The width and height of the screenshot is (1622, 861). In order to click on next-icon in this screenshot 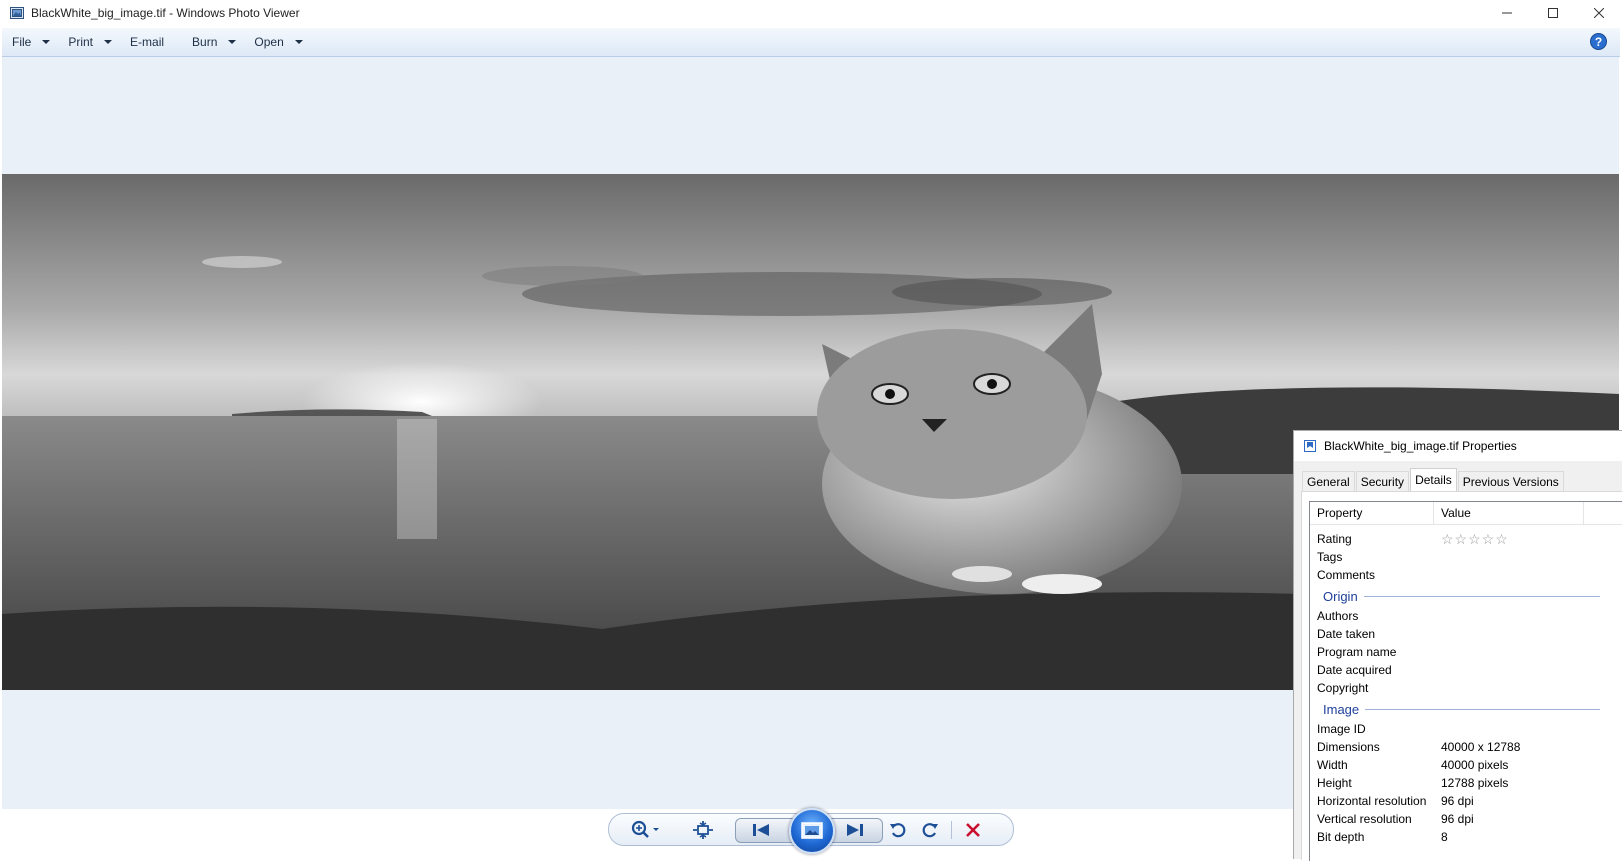, I will do `click(855, 830)`.